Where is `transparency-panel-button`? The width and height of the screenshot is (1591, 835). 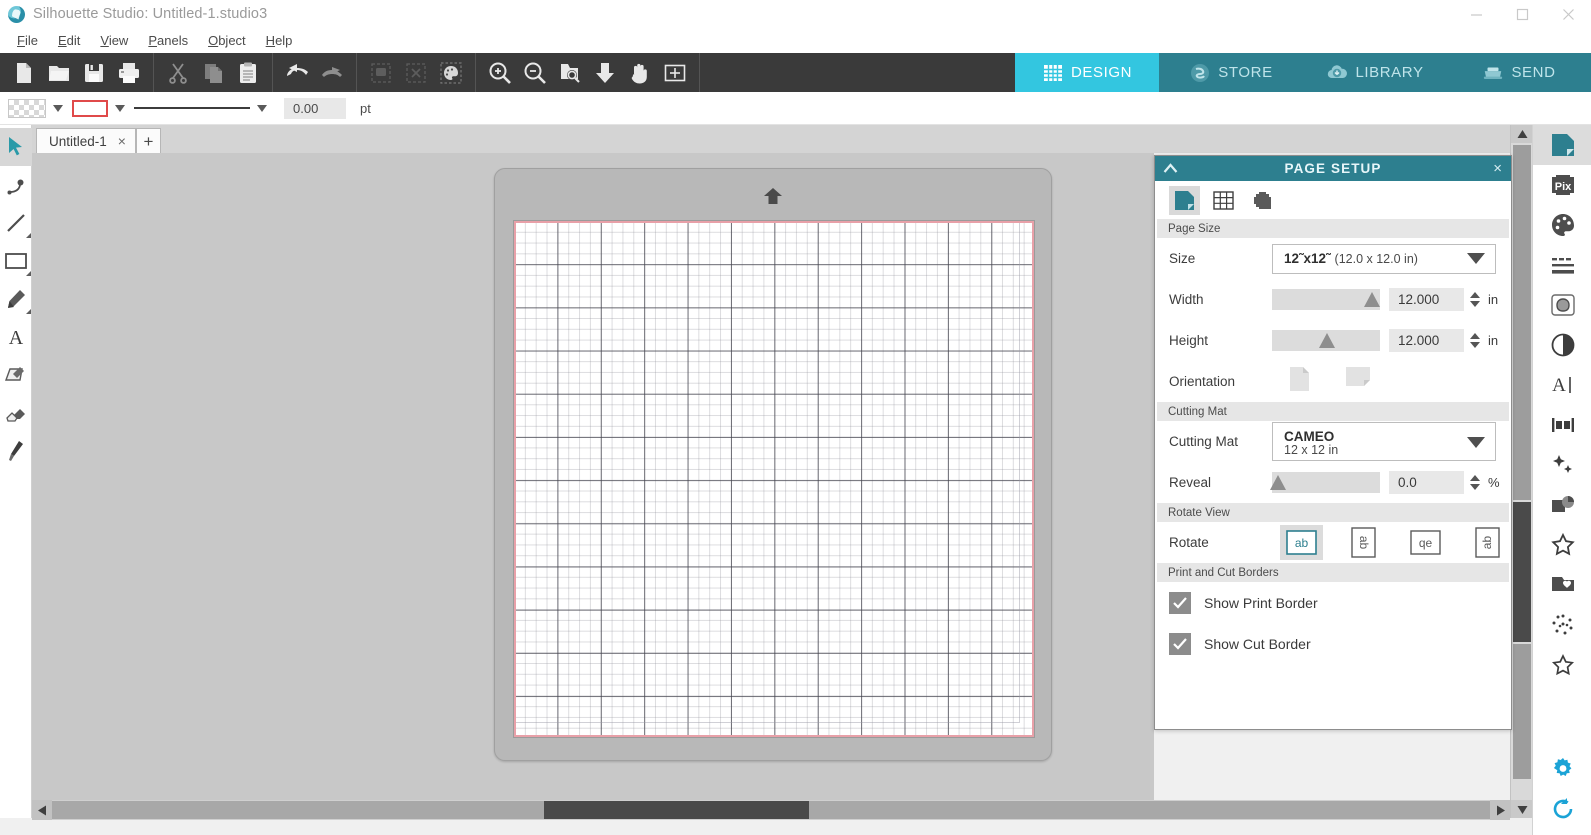 transparency-panel-button is located at coordinates (1562, 345).